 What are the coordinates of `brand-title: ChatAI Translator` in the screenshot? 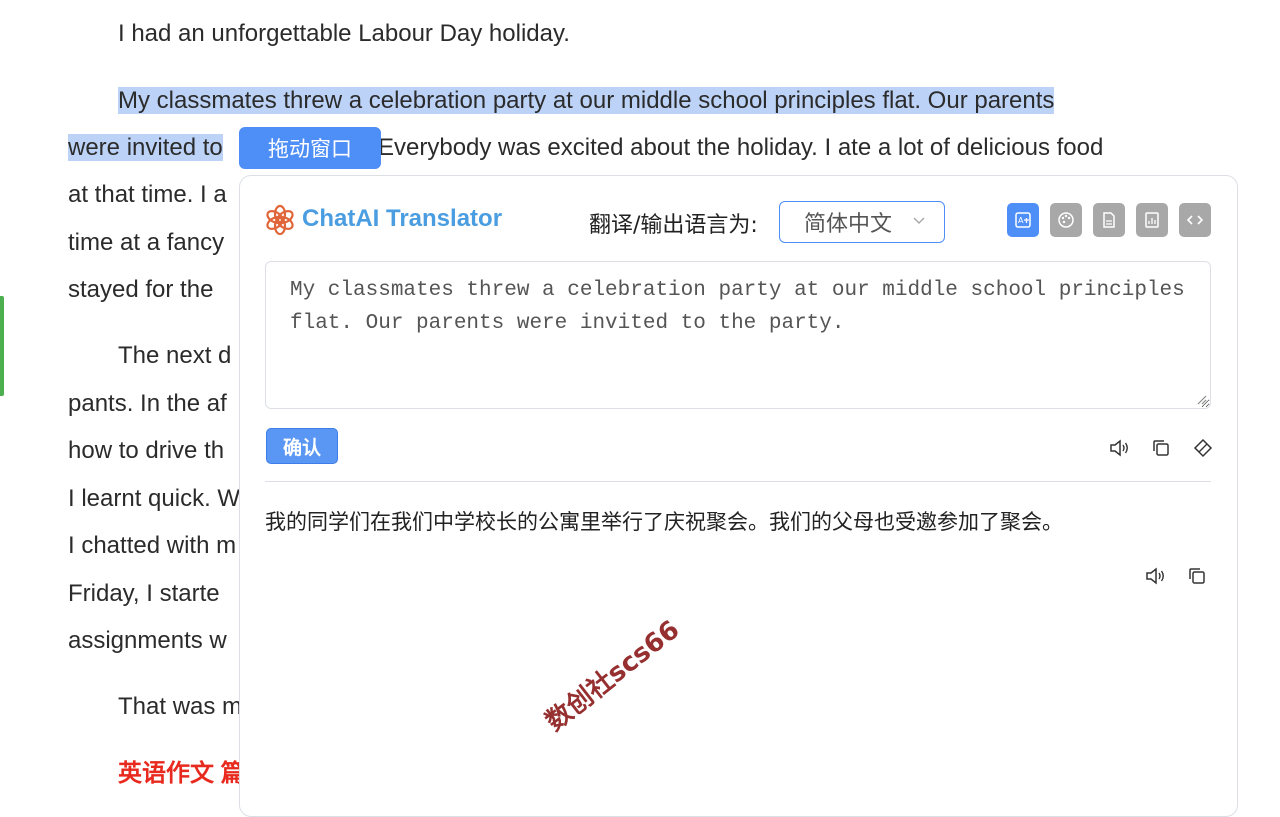 It's located at (402, 218).